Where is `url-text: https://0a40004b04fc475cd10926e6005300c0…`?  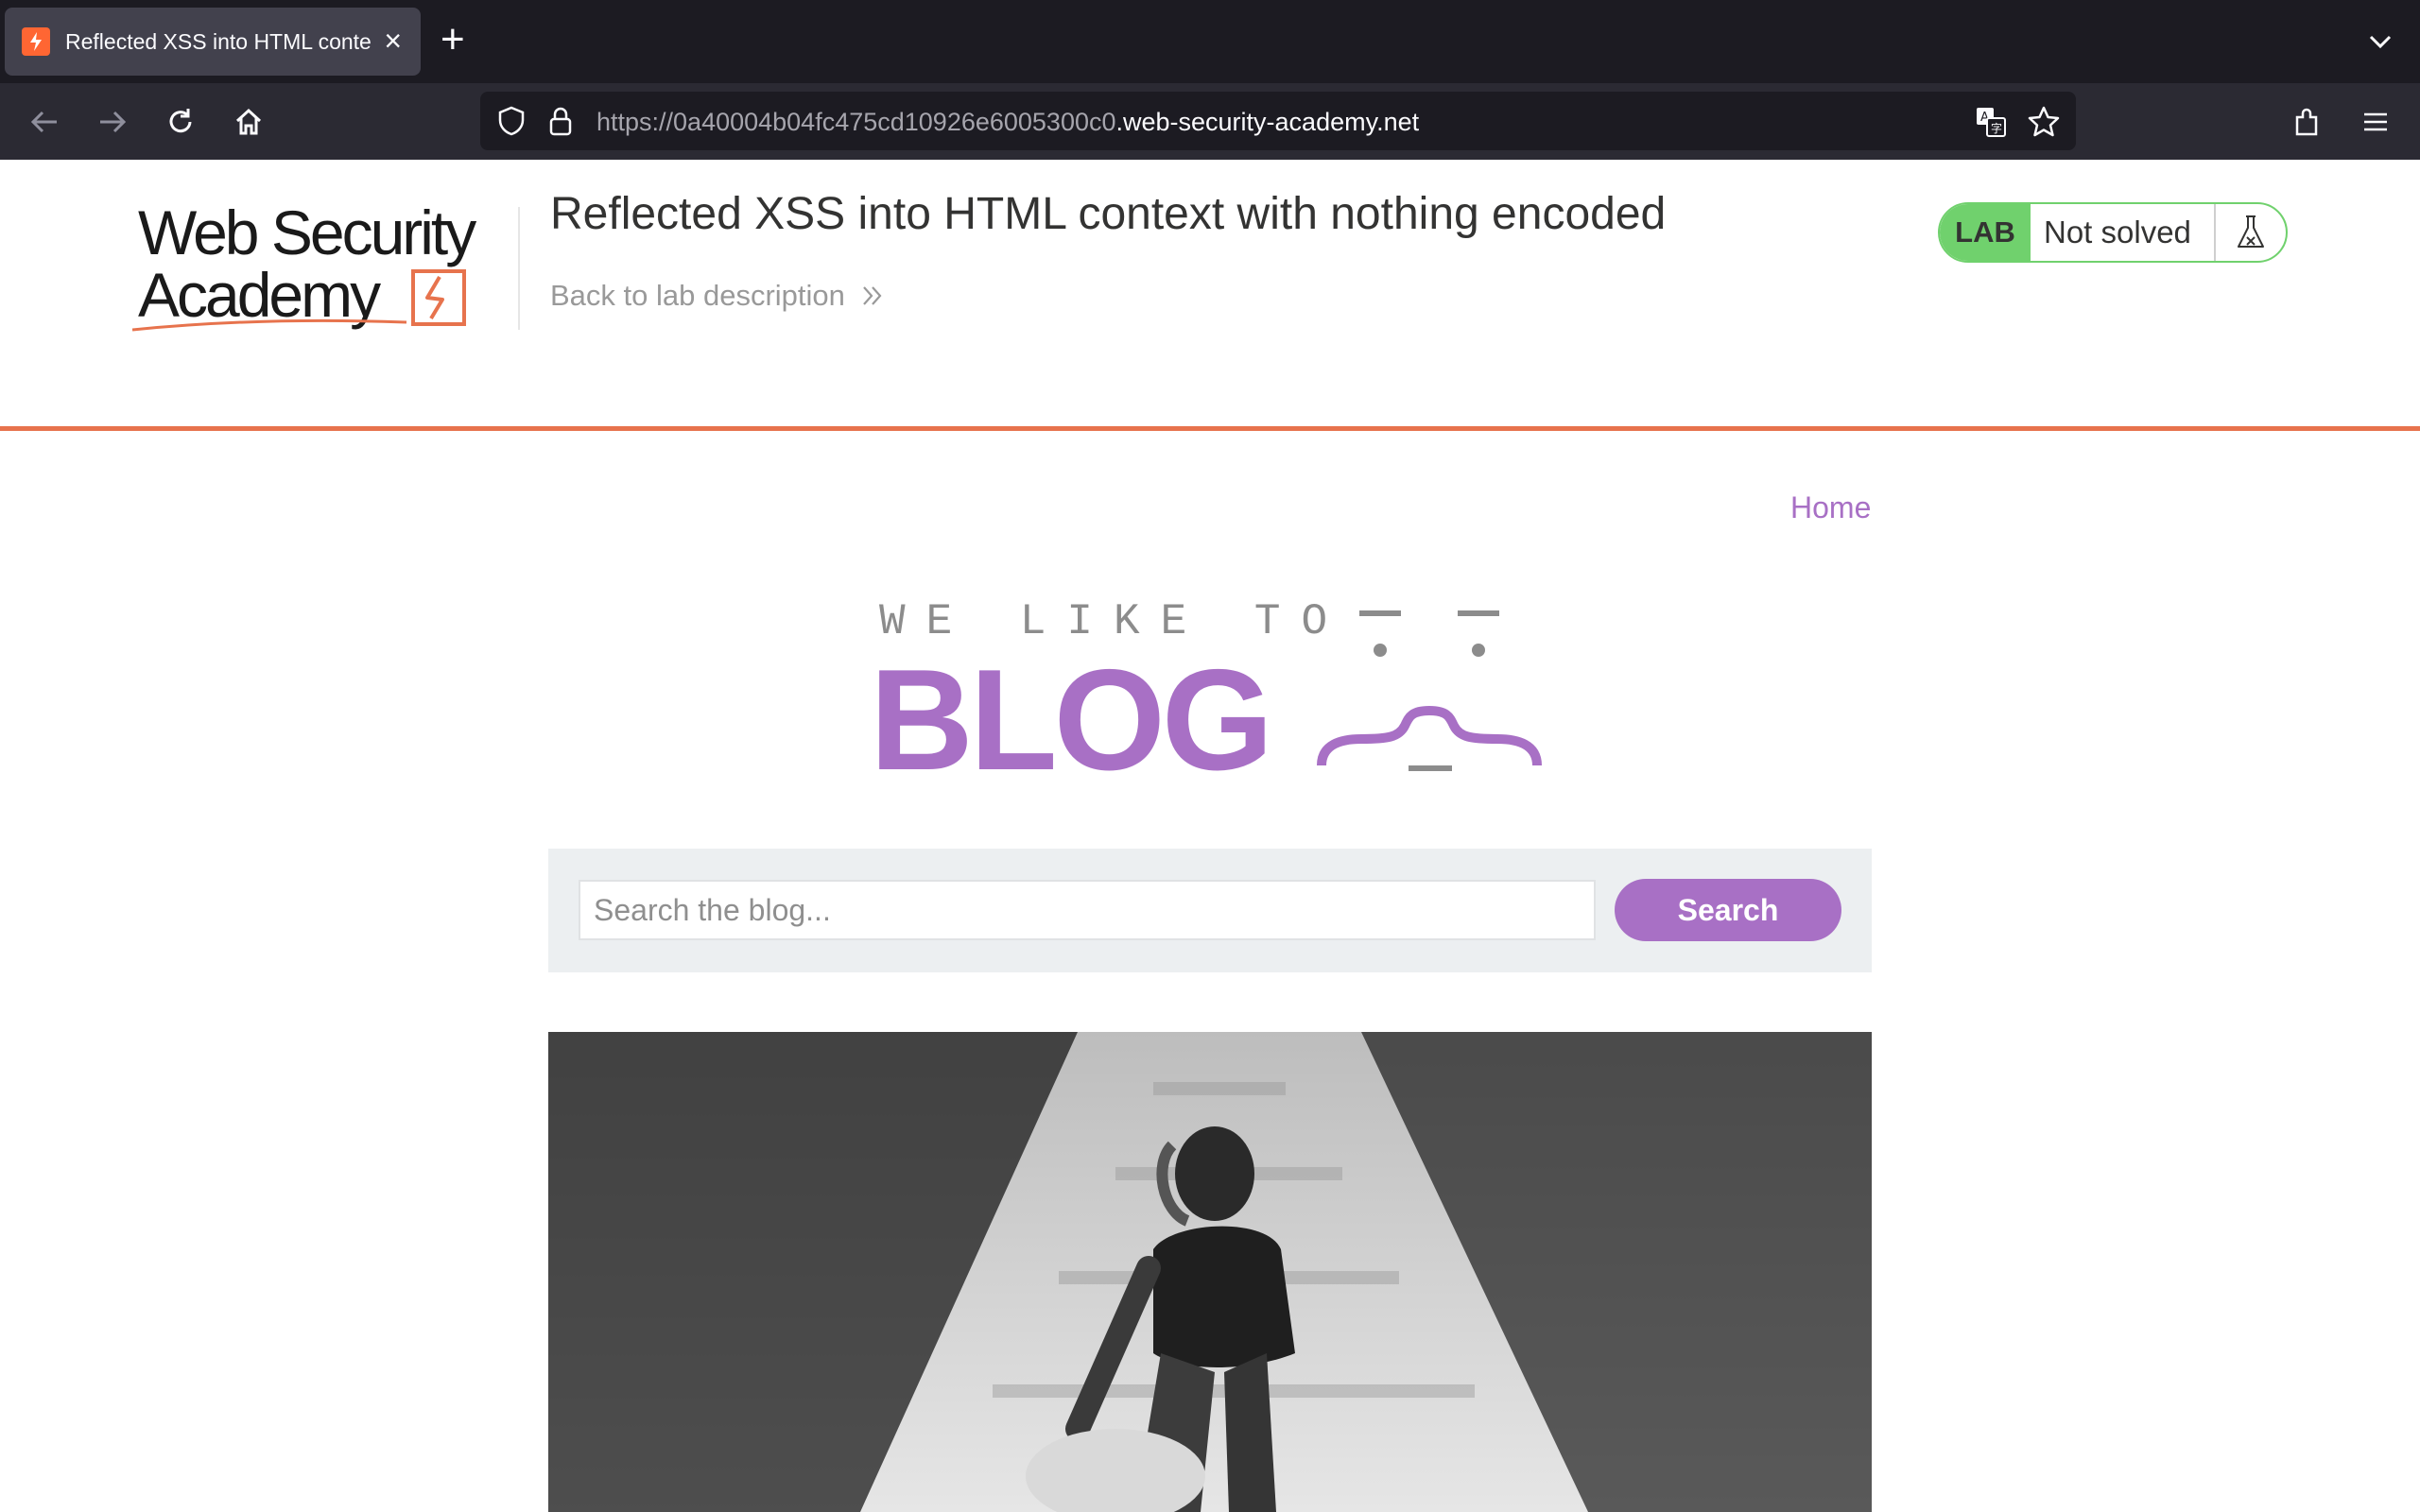 url-text: https://0a40004b04fc475cd10926e6005300c0… is located at coordinates (1007, 122).